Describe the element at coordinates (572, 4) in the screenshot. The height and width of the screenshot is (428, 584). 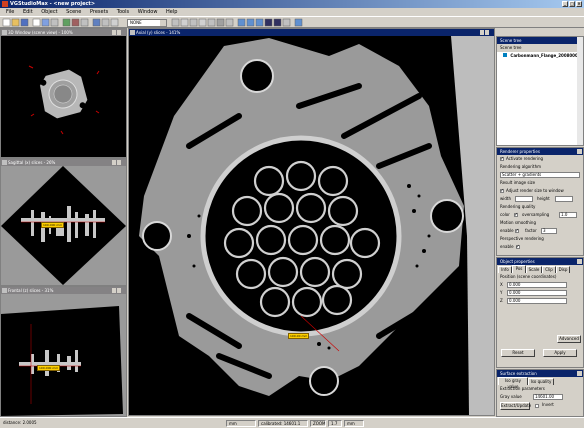
I see `maximize-button: □` at that location.